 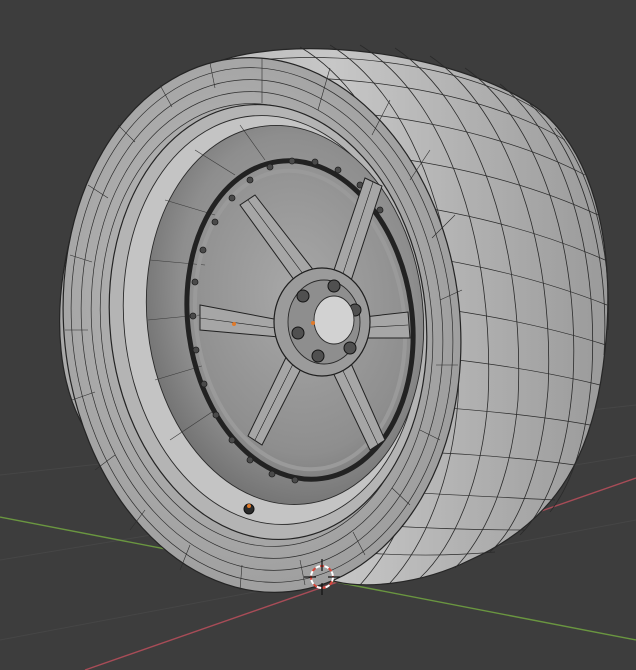 What do you see at coordinates (334, 320) in the screenshot?
I see `center-cap` at bounding box center [334, 320].